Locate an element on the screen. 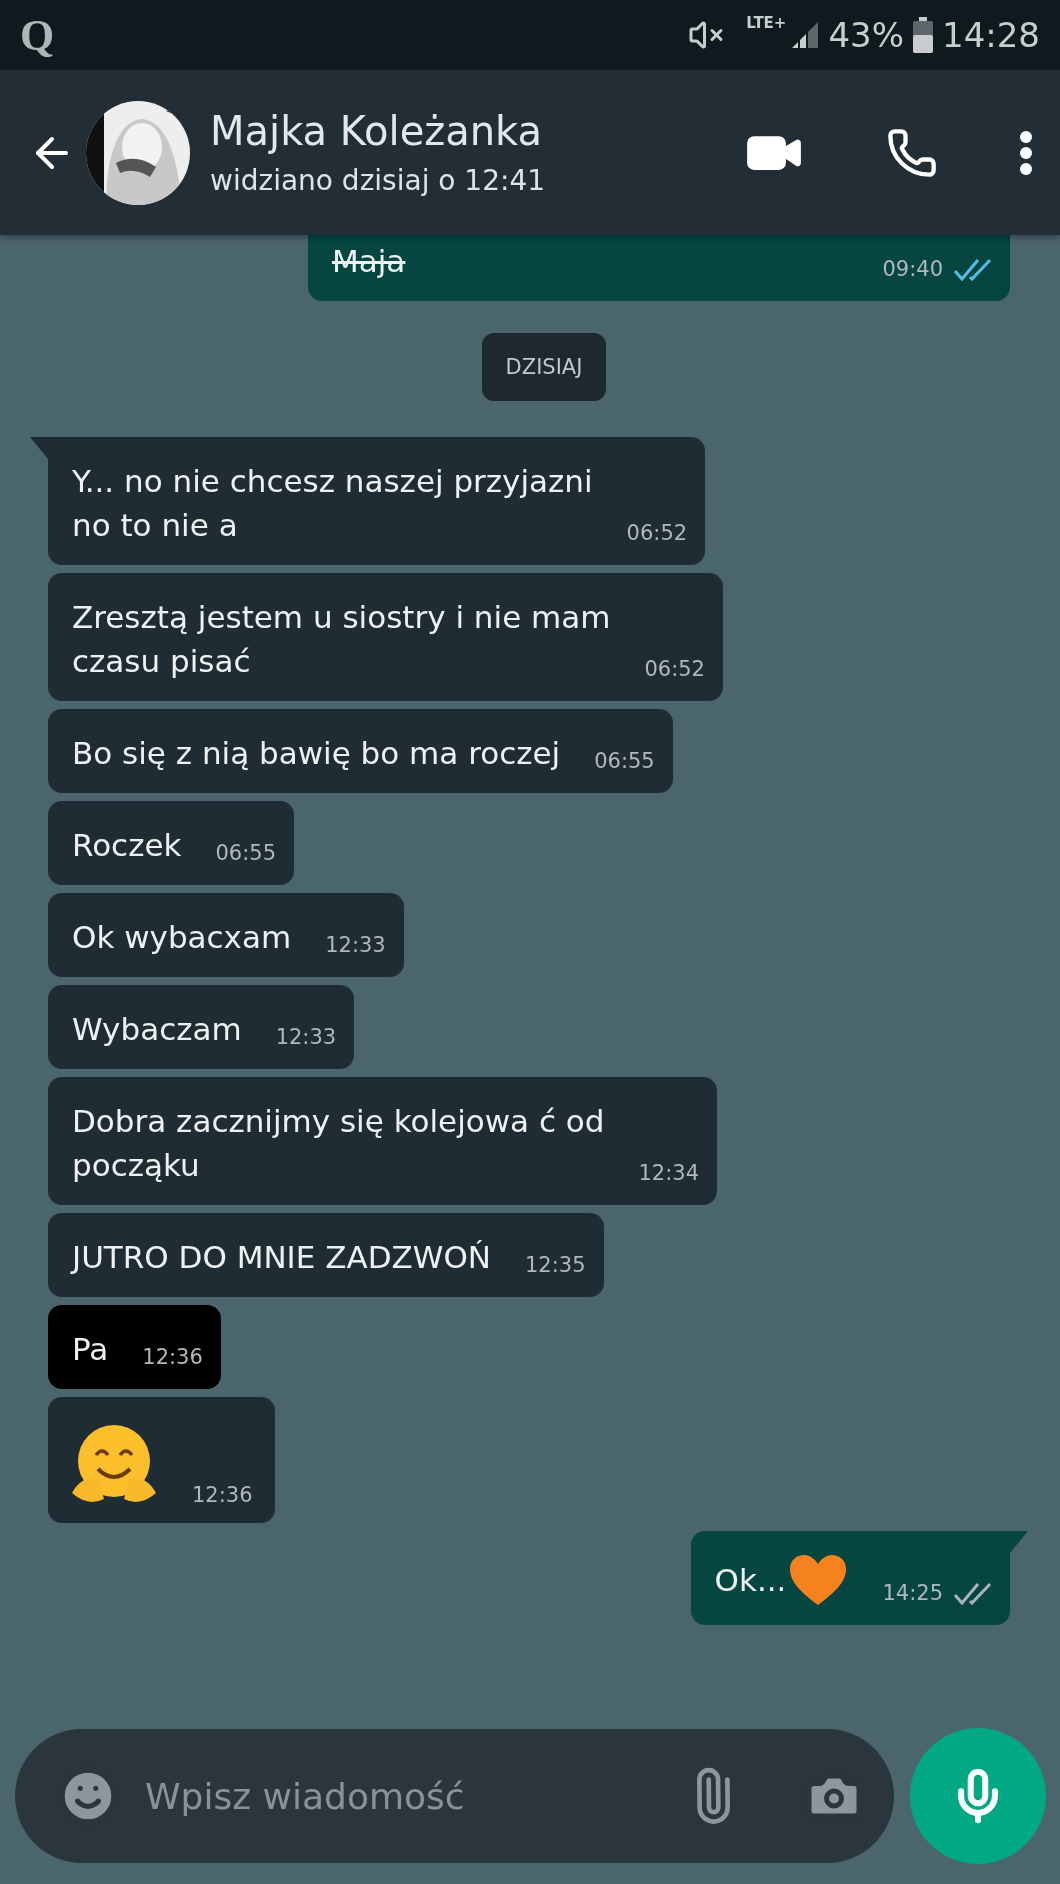 Image resolution: width=1060 pixels, height=1884 pixels. message-bubble: Ok wybacxam 12:33 is located at coordinates (226, 935).